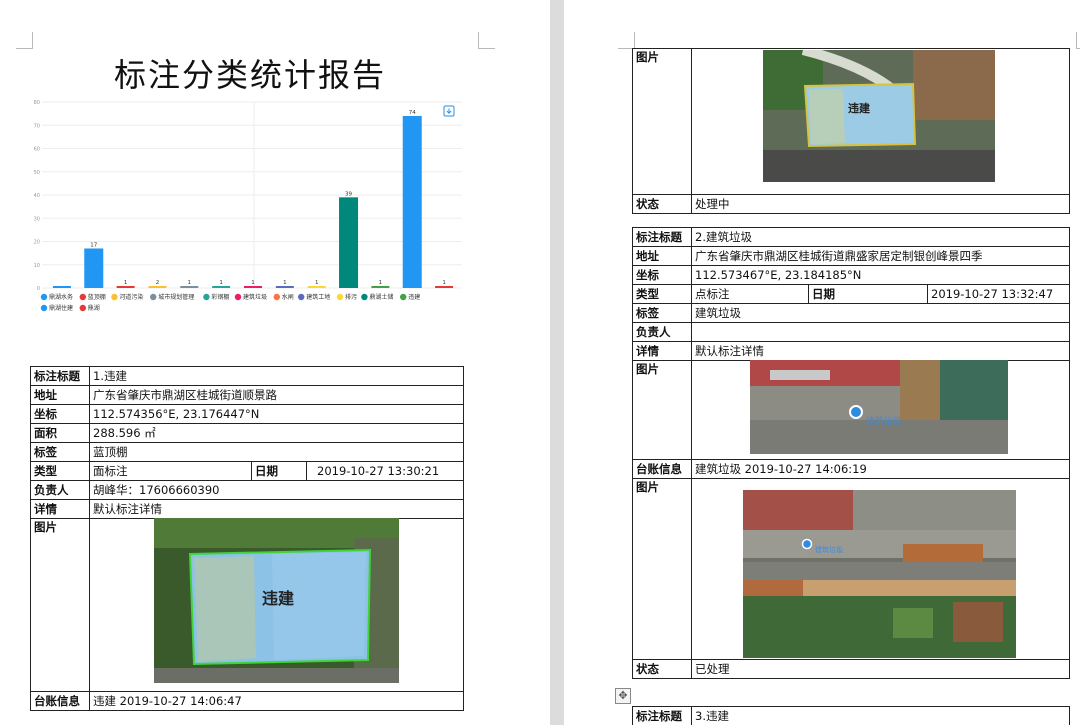  I want to click on table-row: 类型 点标注 日期 2019-10-27 13:32:47, so click(851, 294).